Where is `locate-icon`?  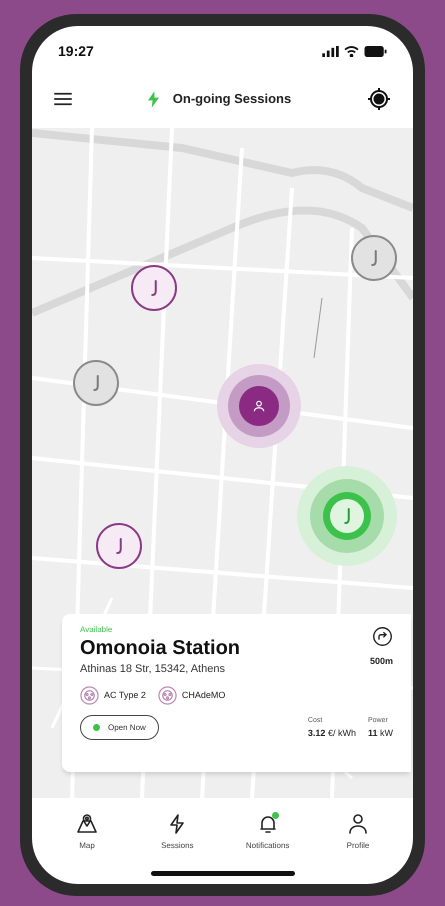
locate-icon is located at coordinates (379, 99).